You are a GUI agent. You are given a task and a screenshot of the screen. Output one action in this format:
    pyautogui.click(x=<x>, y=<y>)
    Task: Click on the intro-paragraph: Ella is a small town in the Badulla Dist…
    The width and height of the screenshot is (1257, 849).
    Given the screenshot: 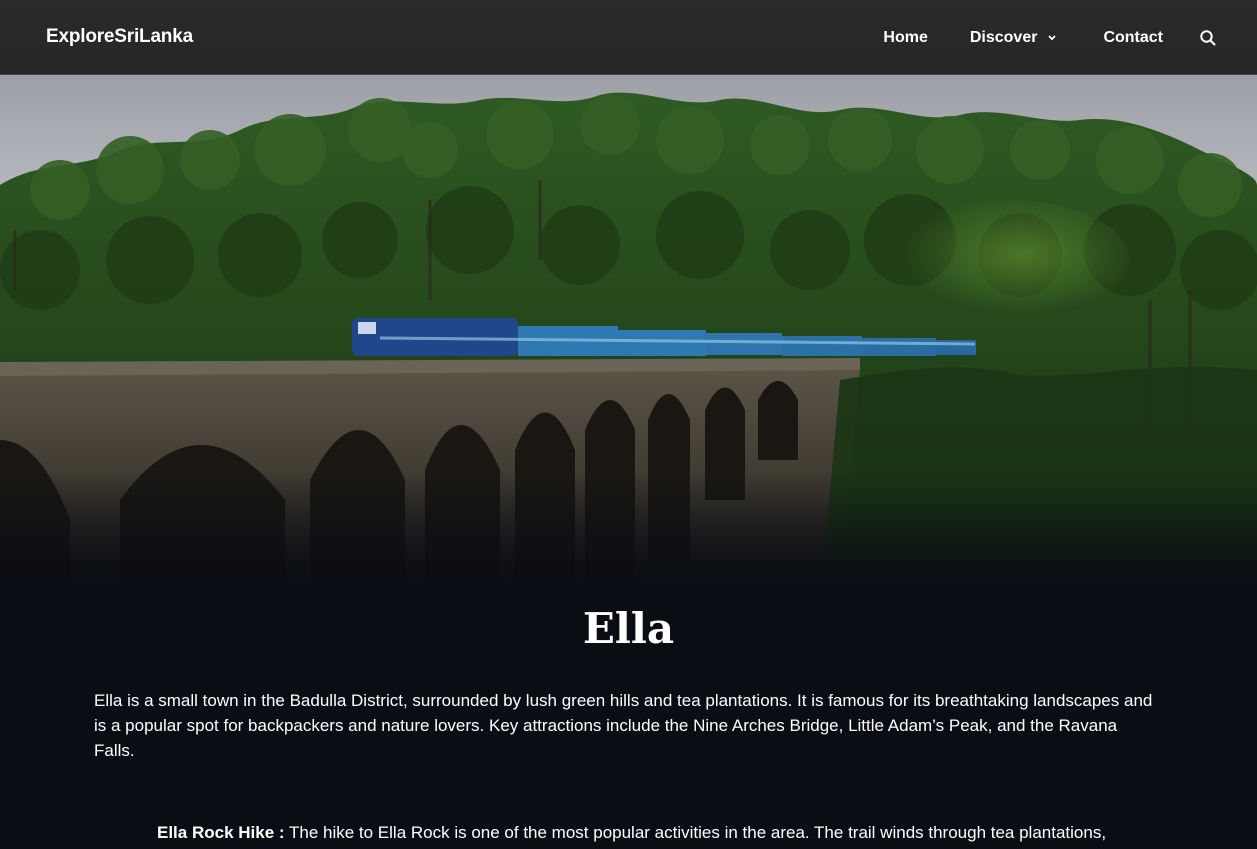 What is the action you would take?
    pyautogui.click(x=623, y=725)
    